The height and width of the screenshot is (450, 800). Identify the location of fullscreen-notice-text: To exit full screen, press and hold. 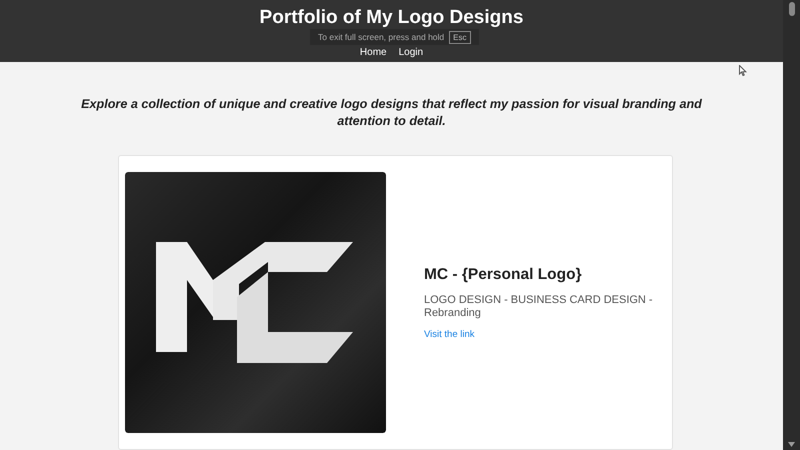
(381, 37).